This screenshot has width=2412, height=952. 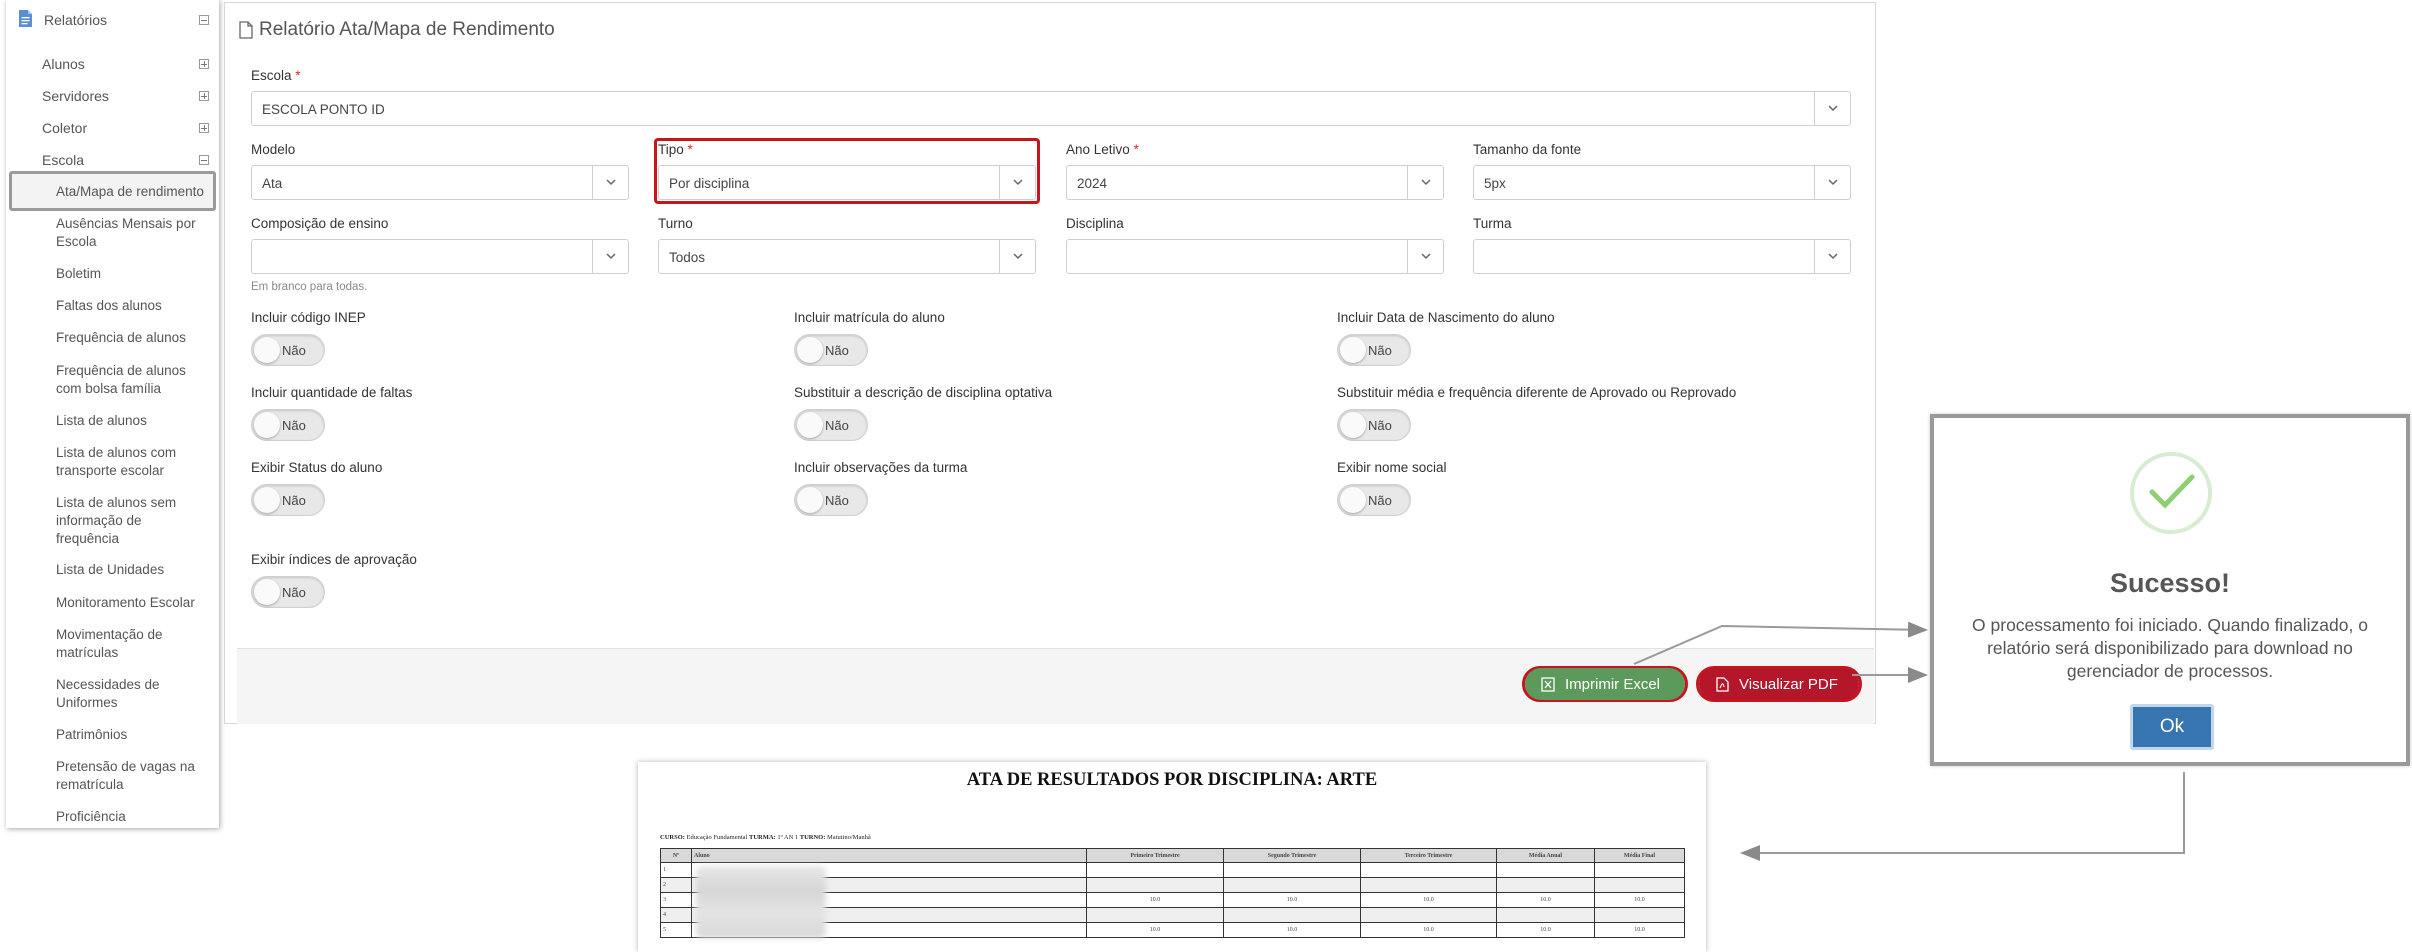 What do you see at coordinates (288, 350) in the screenshot?
I see `toggle-inep: Não` at bounding box center [288, 350].